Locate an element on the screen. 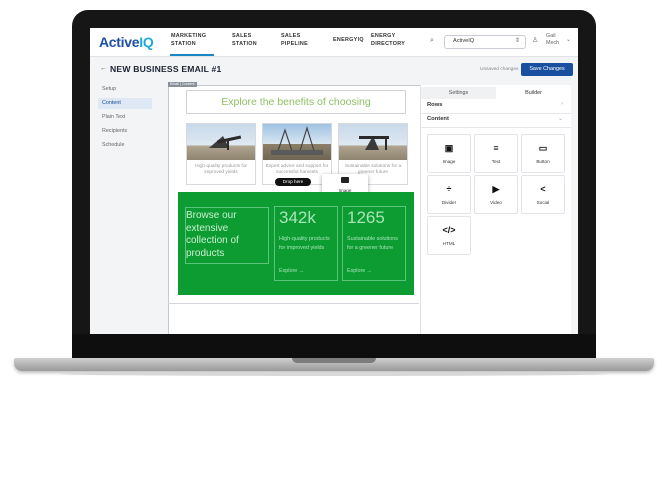 This screenshot has width=668, height=484. image-icon: ▣ is located at coordinates (449, 148).